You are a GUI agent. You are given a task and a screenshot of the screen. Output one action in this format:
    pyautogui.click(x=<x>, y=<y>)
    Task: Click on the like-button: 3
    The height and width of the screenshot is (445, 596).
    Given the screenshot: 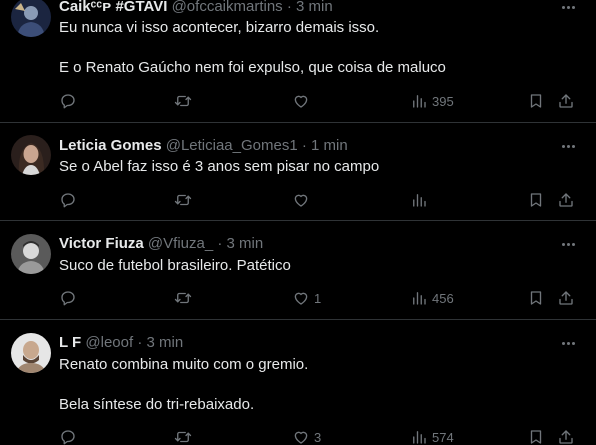 What is the action you would take?
    pyautogui.click(x=306, y=436)
    